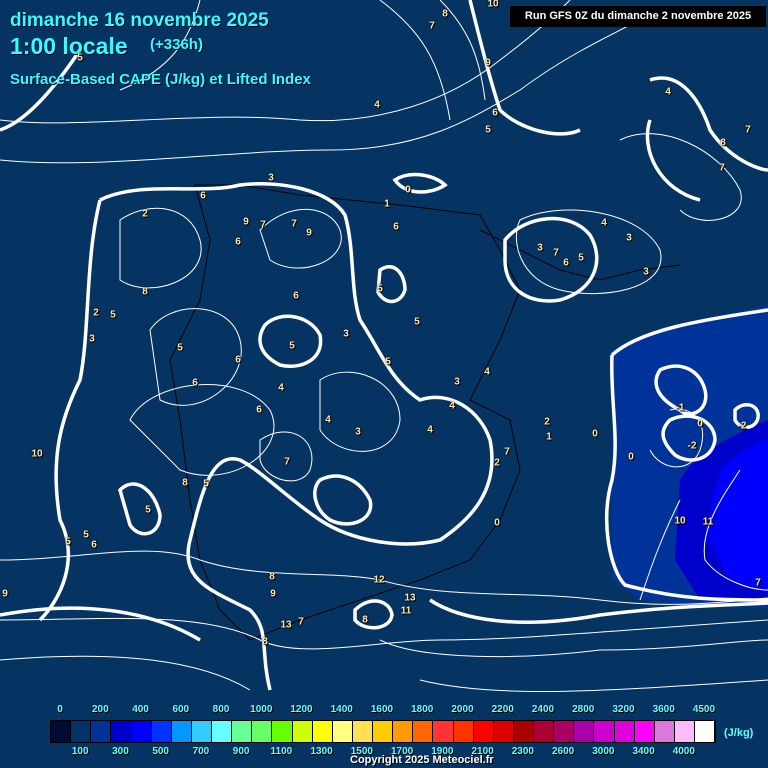 The width and height of the screenshot is (768, 768). What do you see at coordinates (120, 751) in the screenshot?
I see `colorbar-bottom-label: 300` at bounding box center [120, 751].